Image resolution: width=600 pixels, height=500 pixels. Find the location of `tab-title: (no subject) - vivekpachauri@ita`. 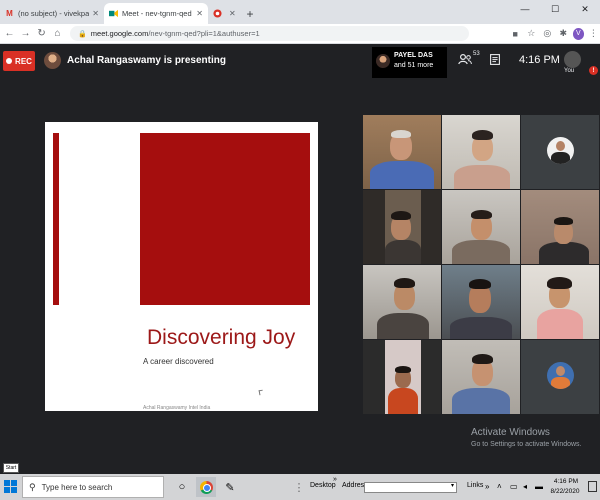

tab-title: (no subject) - vivekpachauri@ita is located at coordinates (54, 13).